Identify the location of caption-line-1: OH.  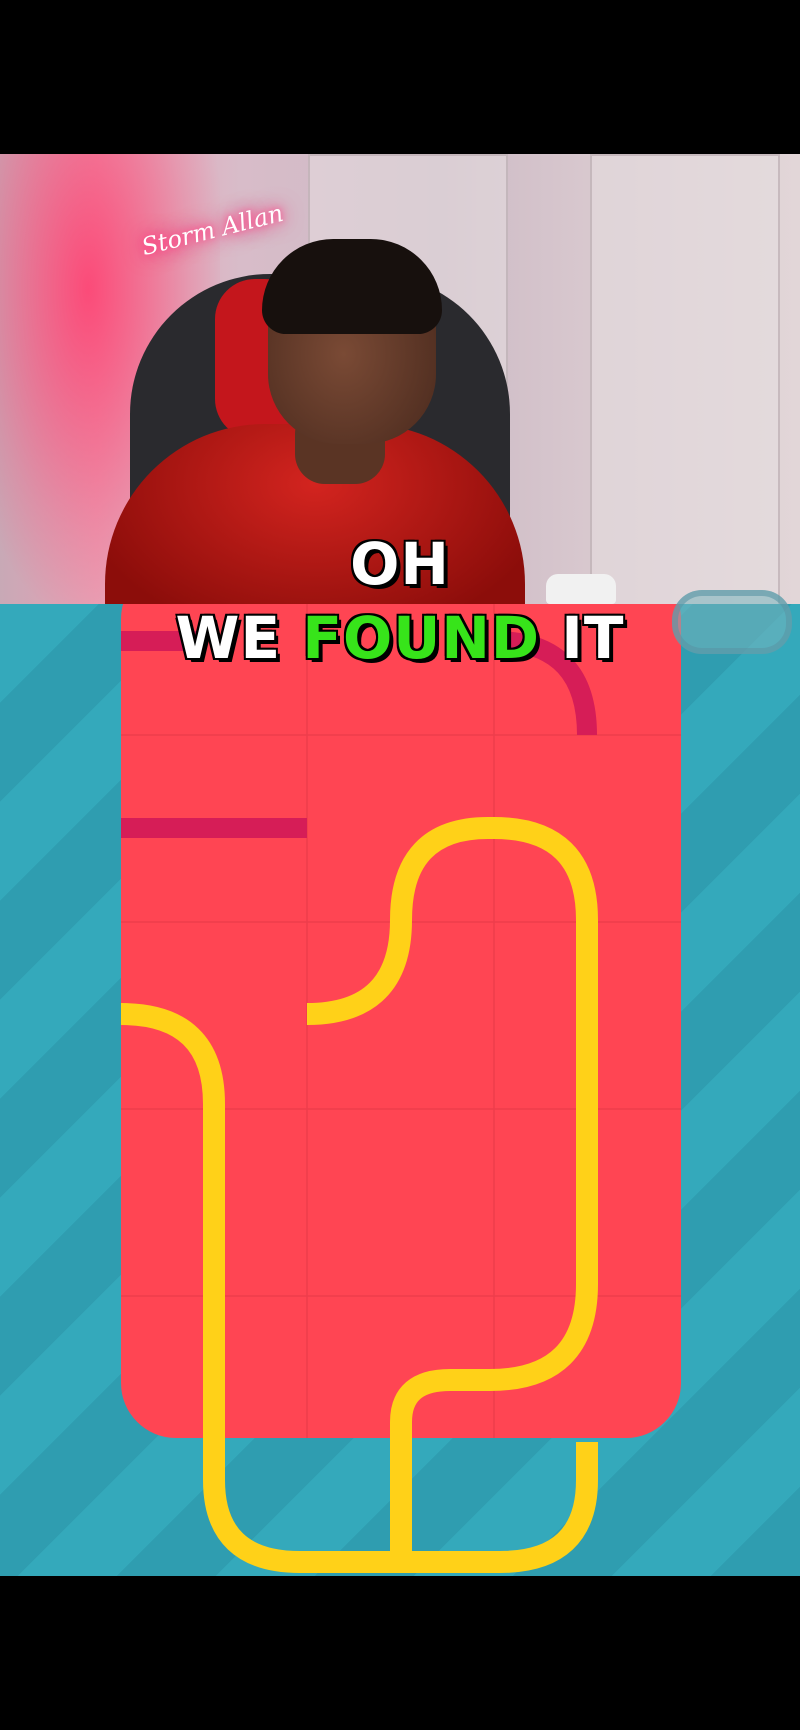
(400, 564).